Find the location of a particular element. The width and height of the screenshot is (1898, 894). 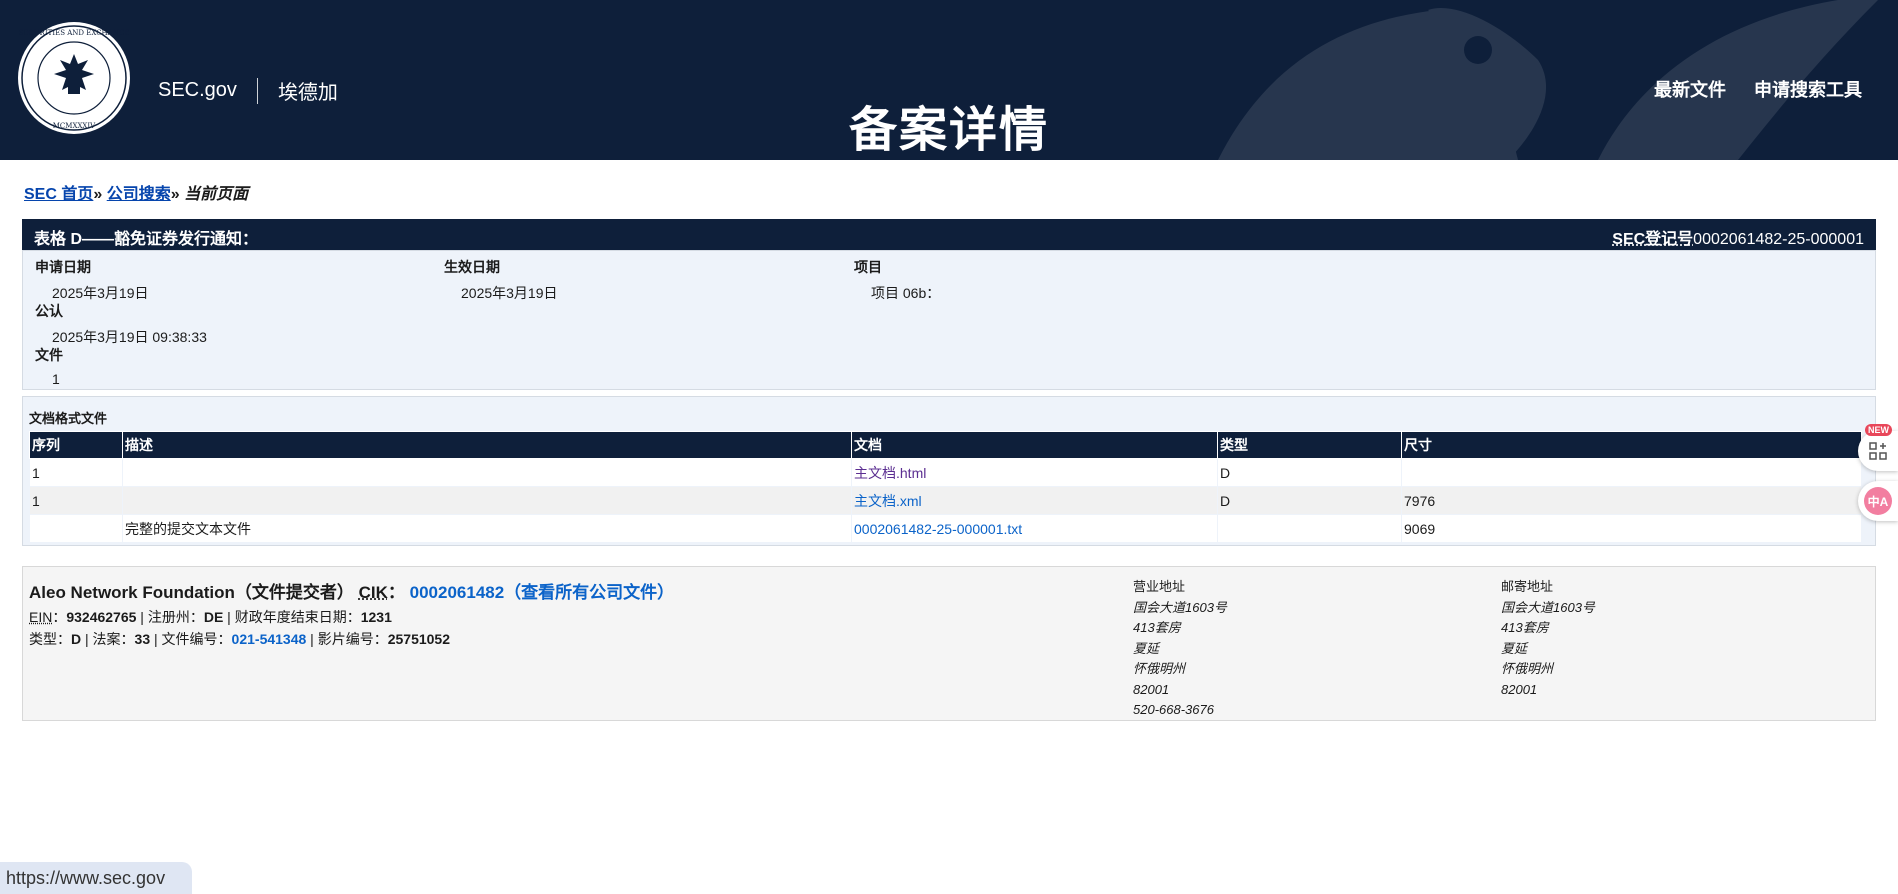

cell-size: 7976 is located at coordinates (1631, 500).